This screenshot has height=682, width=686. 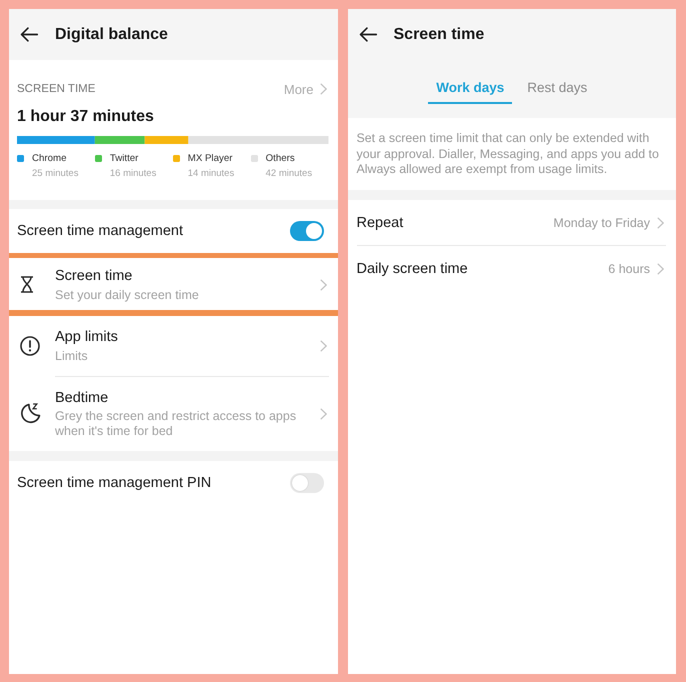 I want to click on legend-value: 42 minutes, so click(x=289, y=173).